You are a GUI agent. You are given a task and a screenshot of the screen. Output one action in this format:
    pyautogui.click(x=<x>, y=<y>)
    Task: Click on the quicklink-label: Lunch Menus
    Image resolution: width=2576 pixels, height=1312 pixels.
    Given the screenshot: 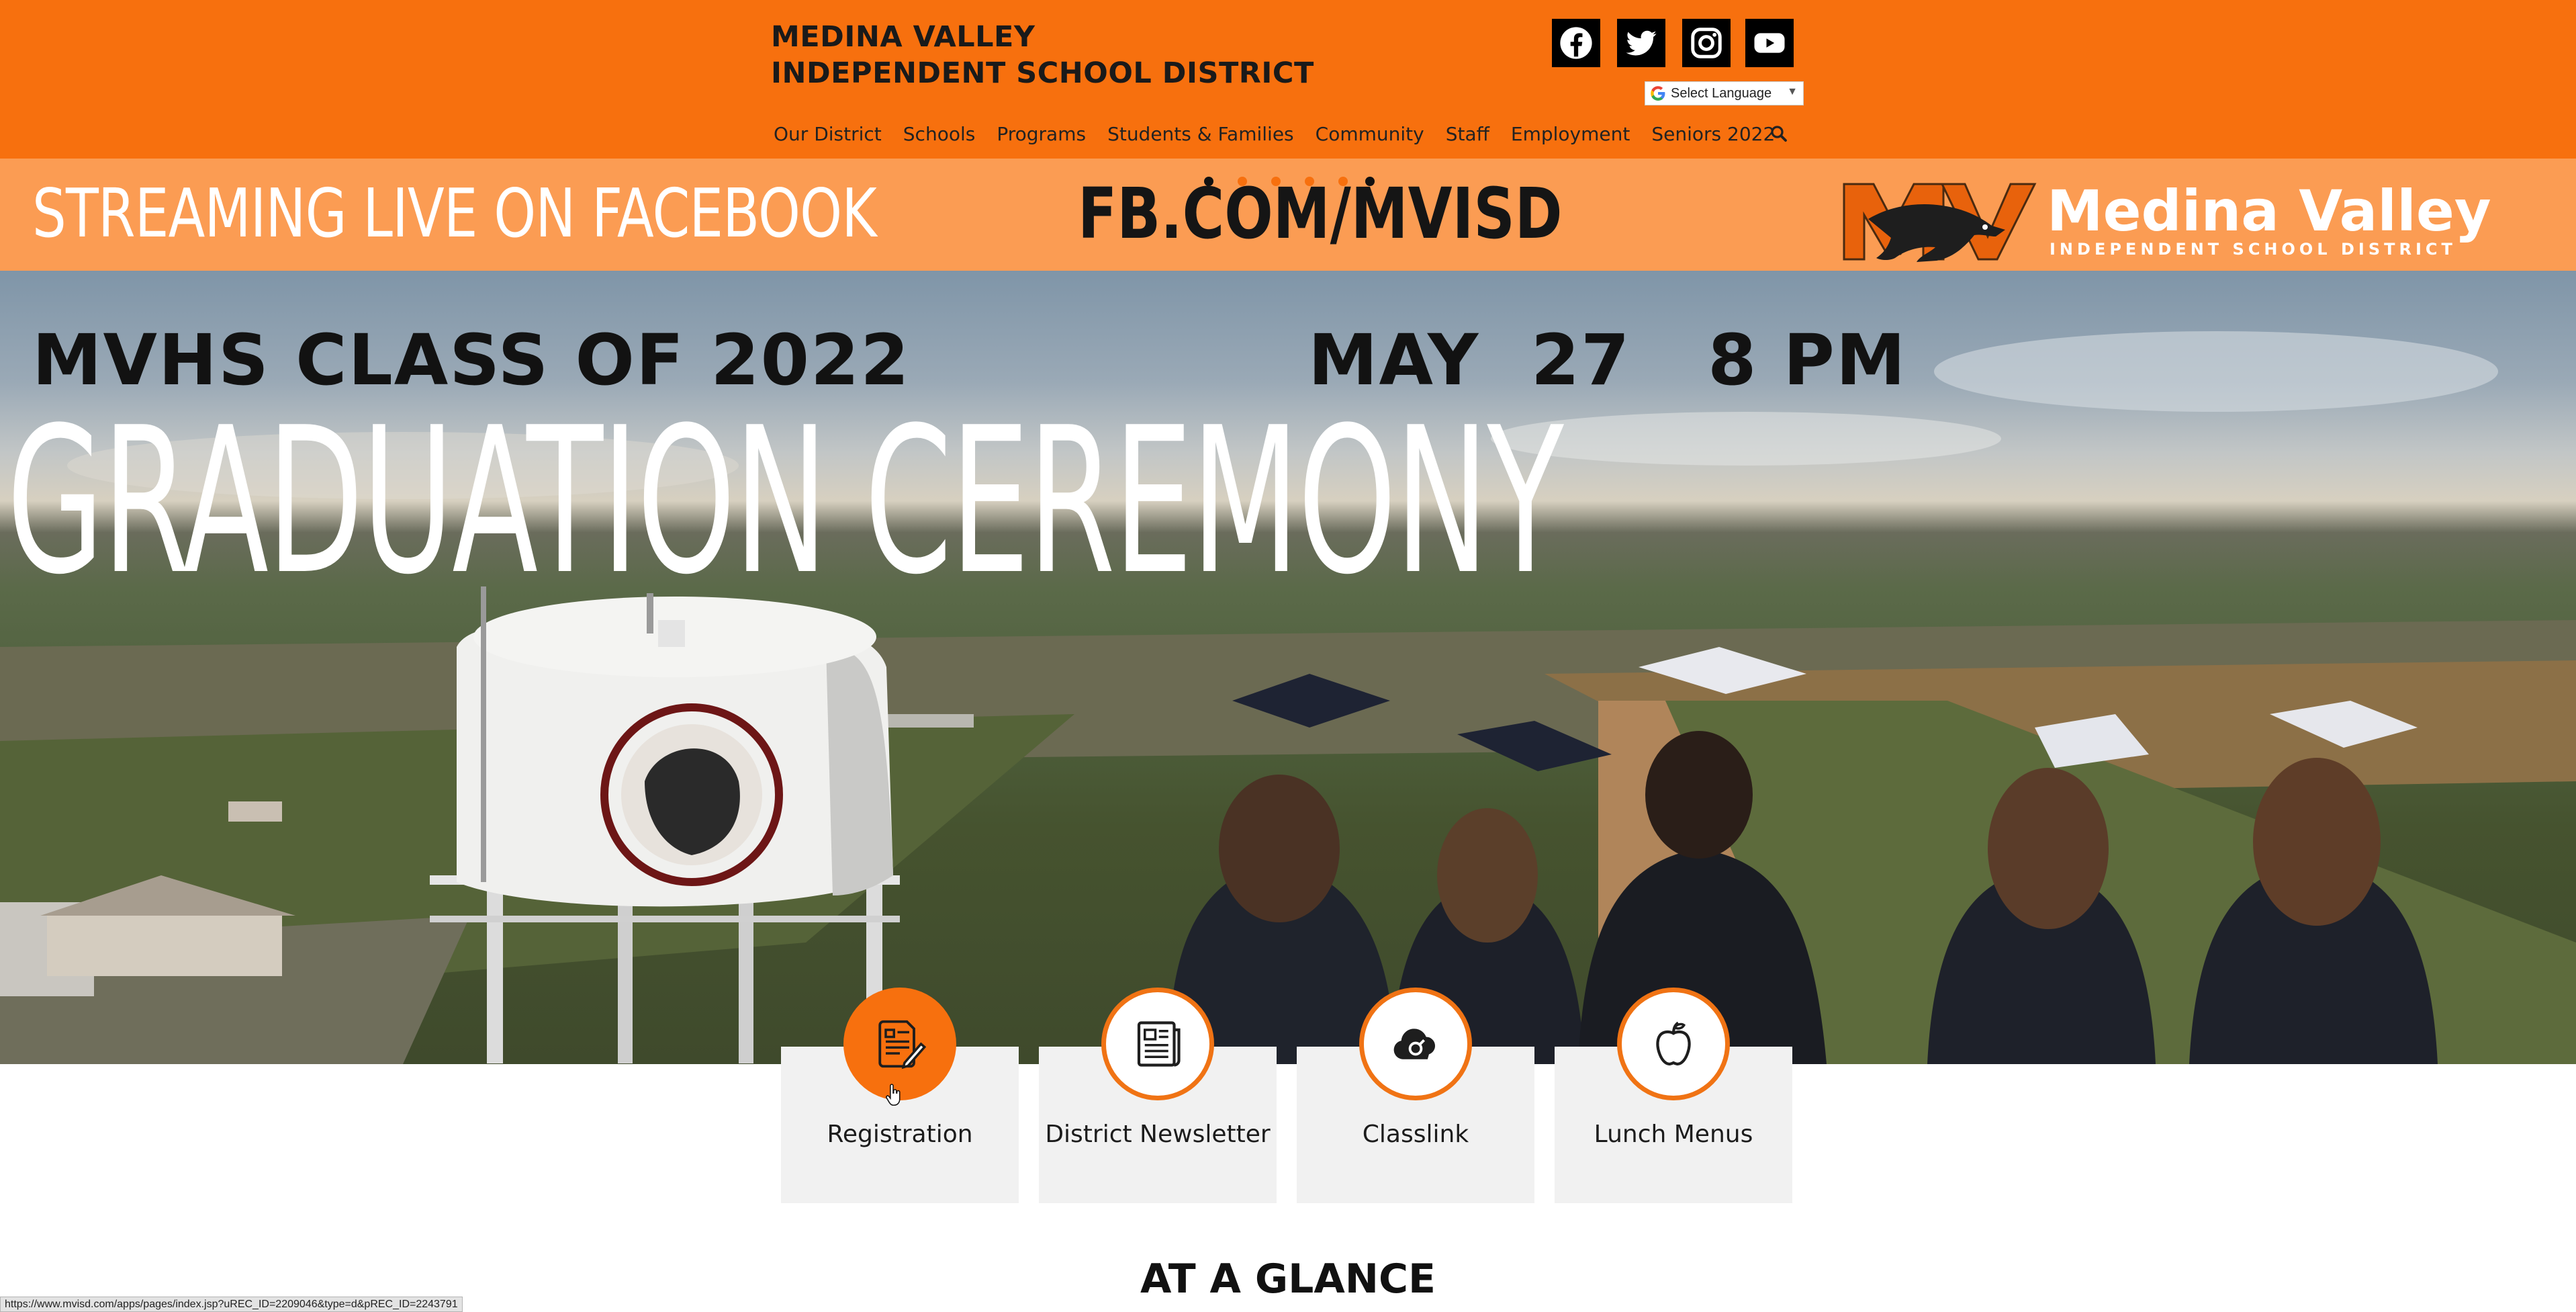 What is the action you would take?
    pyautogui.click(x=1673, y=1134)
    